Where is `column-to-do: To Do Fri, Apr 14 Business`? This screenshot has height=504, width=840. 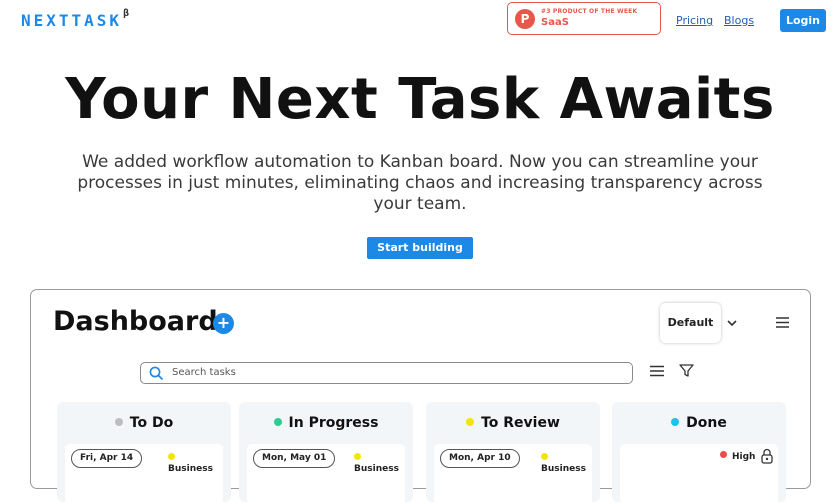 column-to-do: To Do Fri, Apr 14 Business is located at coordinates (144, 453).